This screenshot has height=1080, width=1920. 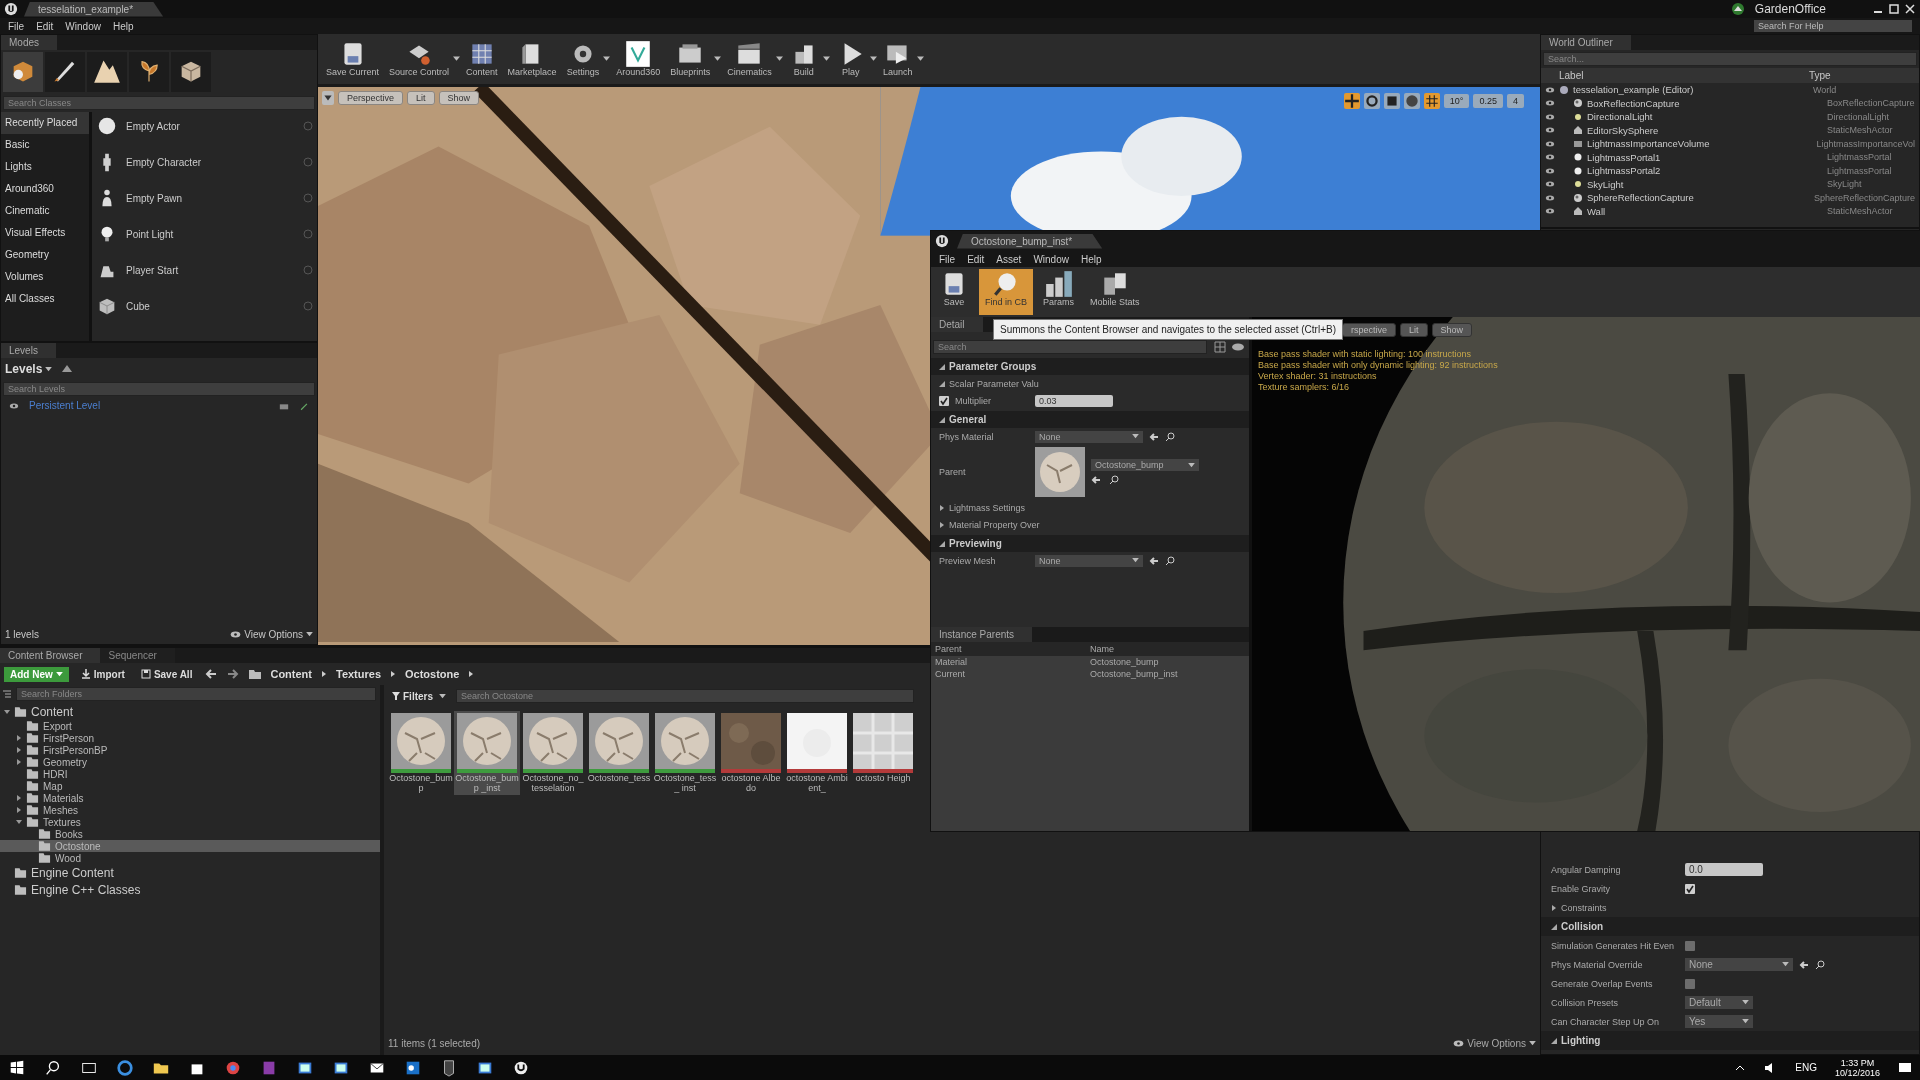 What do you see at coordinates (1719, 1002) in the screenshot?
I see `dropdown: Default` at bounding box center [1719, 1002].